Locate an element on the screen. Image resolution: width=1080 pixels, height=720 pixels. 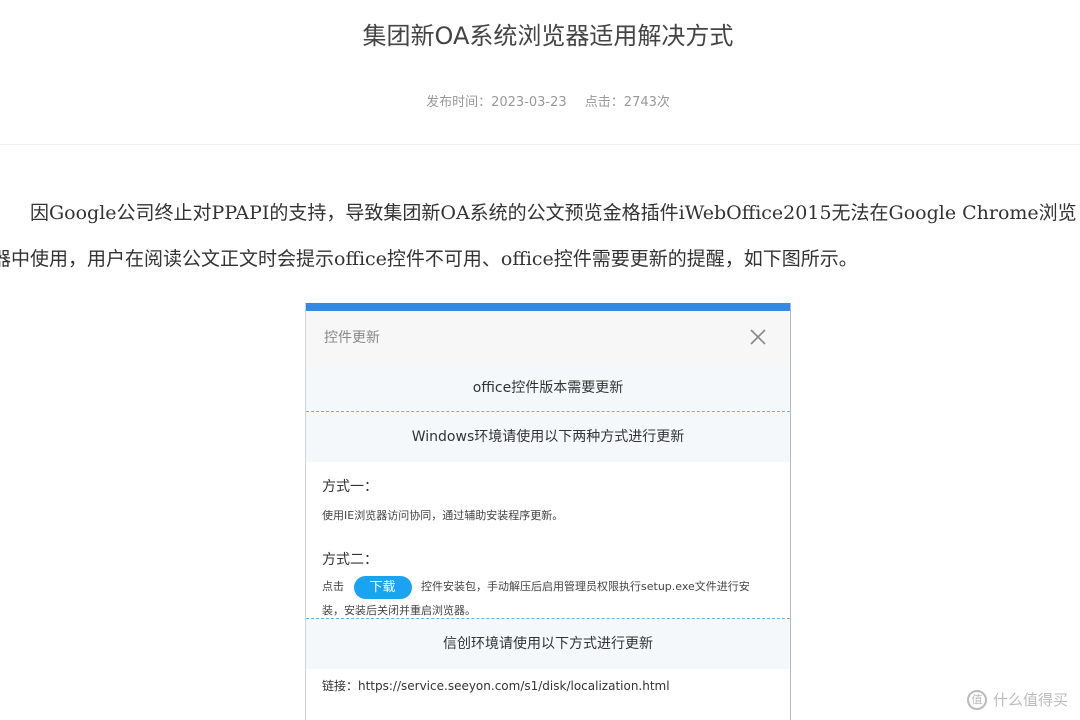
windows-heading: Windows环境请使用以下两种方式进行更新 is located at coordinates (548, 437).